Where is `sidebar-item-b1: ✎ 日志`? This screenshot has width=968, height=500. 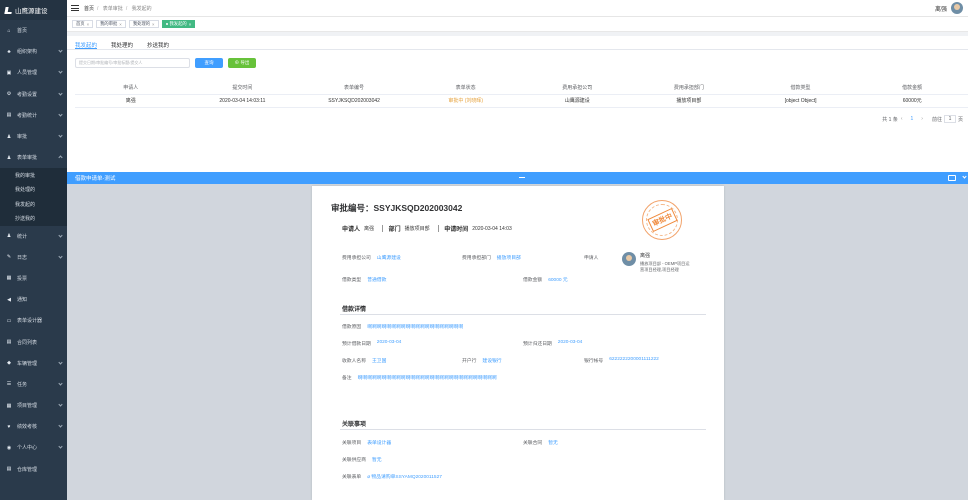 sidebar-item-b1: ✎ 日志 is located at coordinates (33, 257).